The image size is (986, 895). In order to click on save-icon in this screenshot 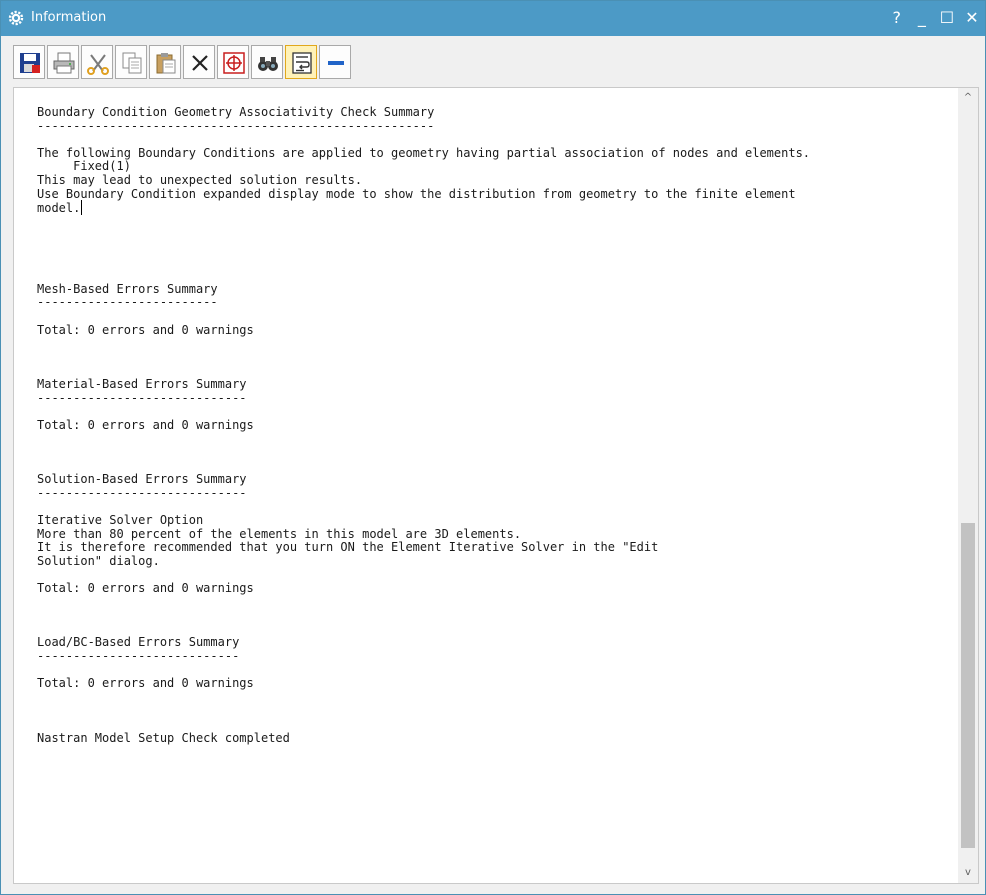, I will do `click(30, 63)`.